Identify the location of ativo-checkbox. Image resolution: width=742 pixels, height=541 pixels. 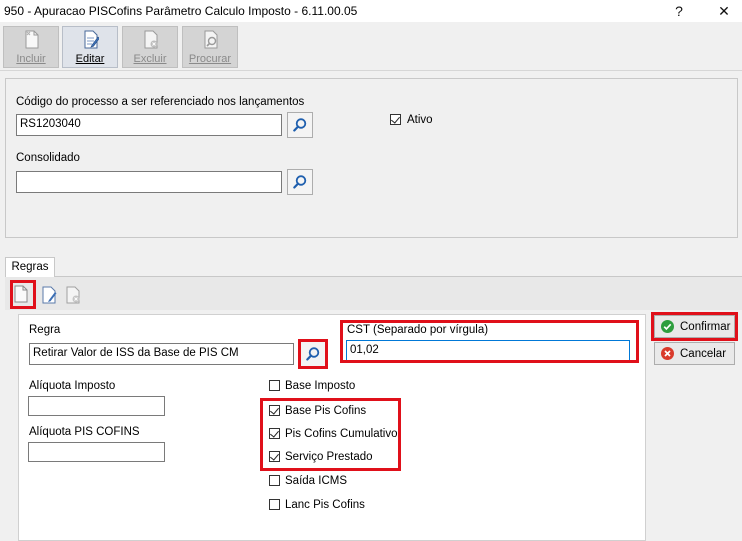
(395, 119).